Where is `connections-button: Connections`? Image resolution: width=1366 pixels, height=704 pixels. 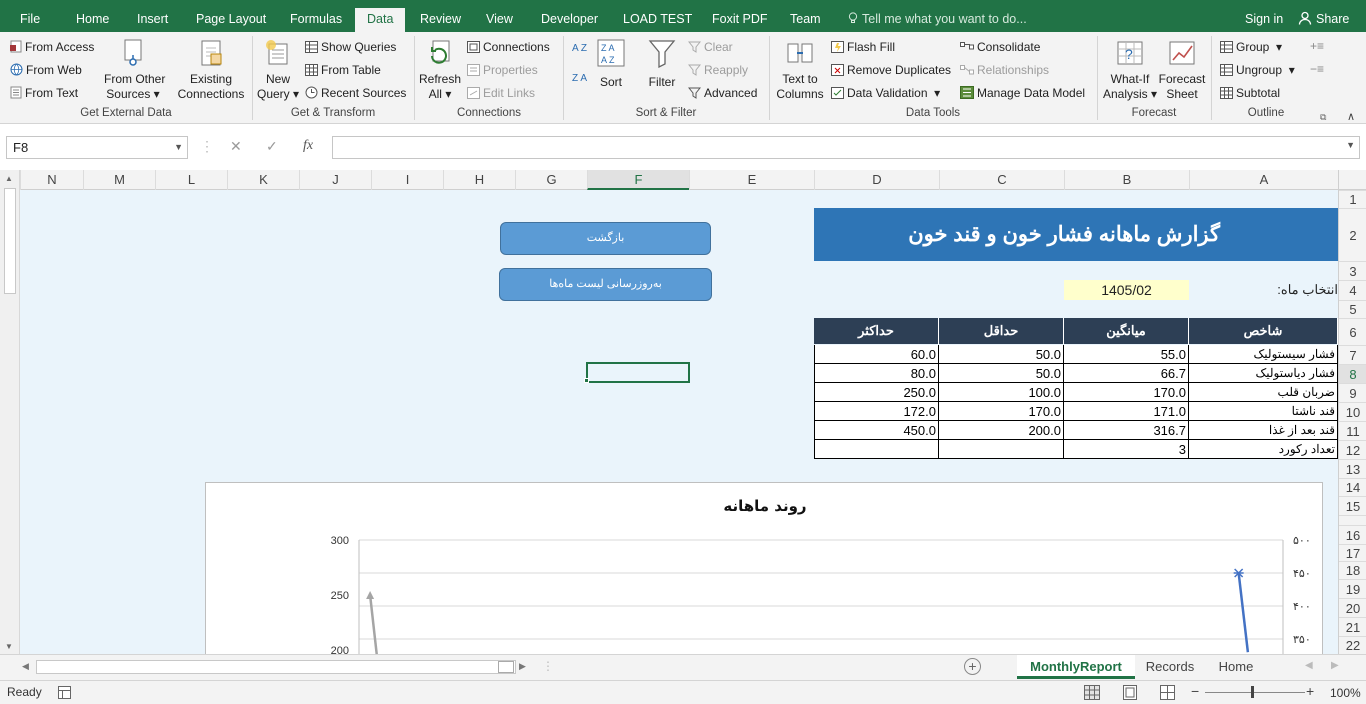 connections-button: Connections is located at coordinates (508, 47).